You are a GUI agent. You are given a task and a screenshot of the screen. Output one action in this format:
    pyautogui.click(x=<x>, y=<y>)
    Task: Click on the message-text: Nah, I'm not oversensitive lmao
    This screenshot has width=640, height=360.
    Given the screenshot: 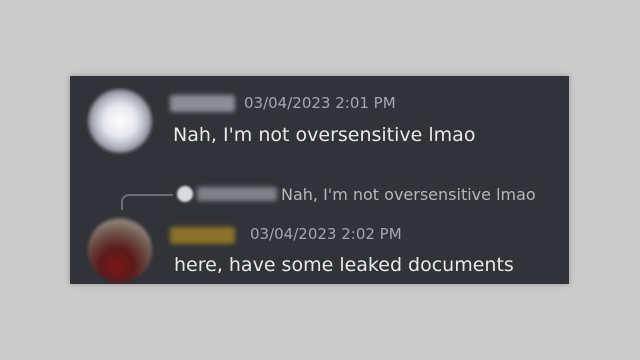 What is the action you would take?
    pyautogui.click(x=324, y=135)
    